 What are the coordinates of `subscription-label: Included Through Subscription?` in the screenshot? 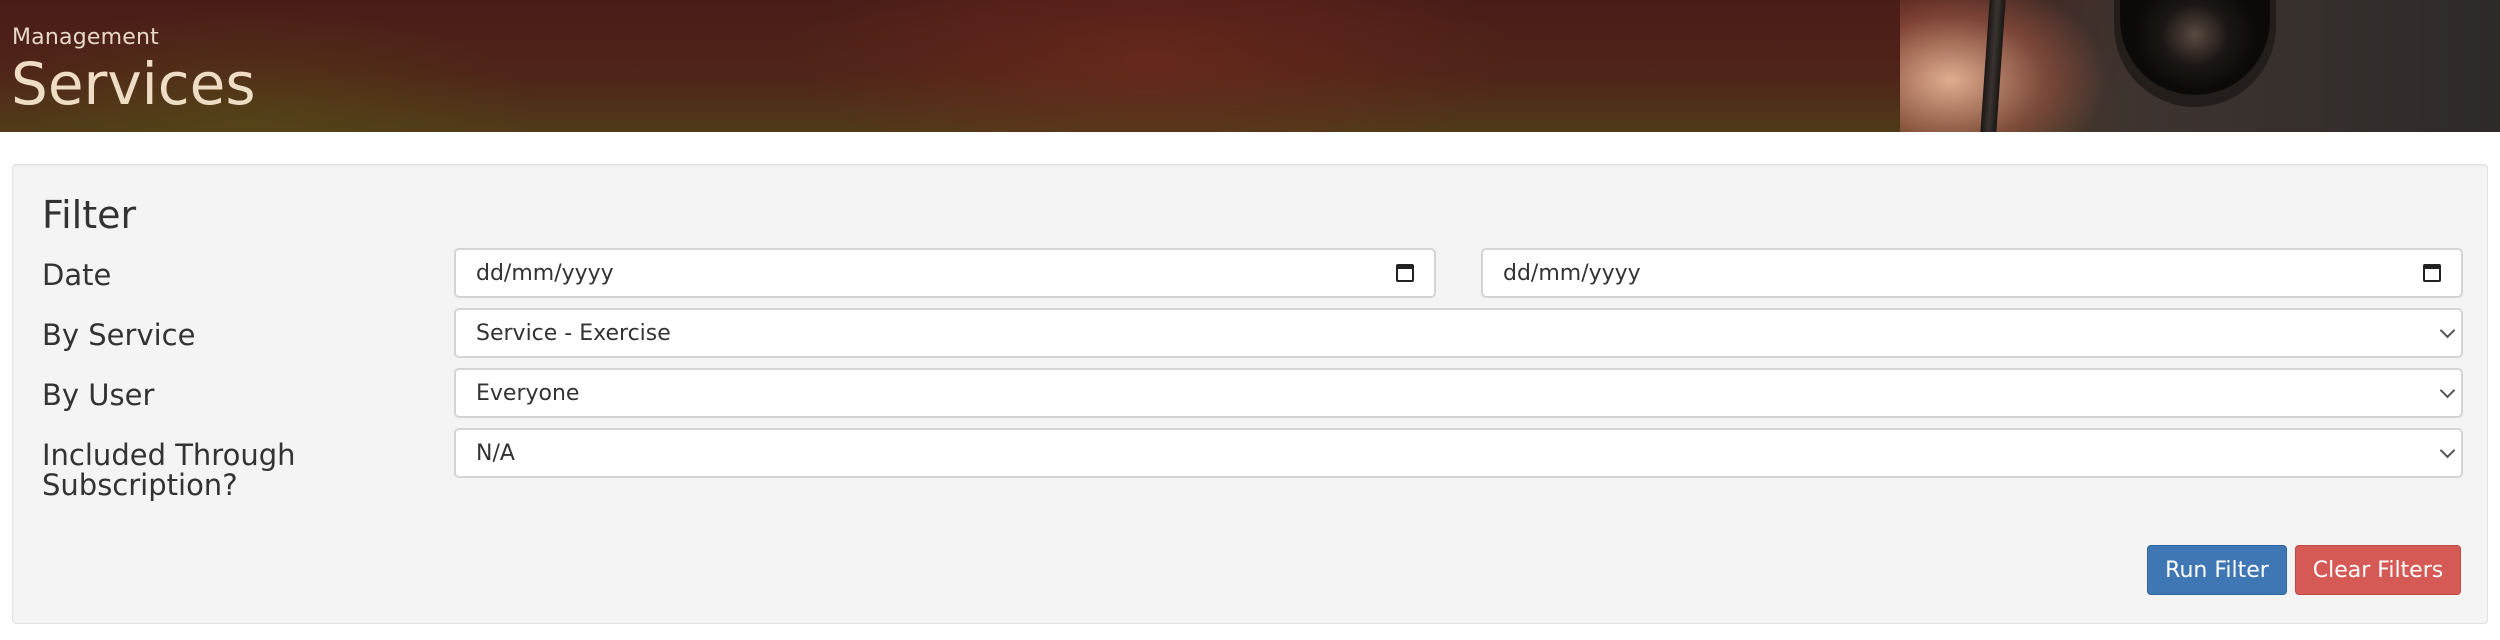 It's located at (168, 470).